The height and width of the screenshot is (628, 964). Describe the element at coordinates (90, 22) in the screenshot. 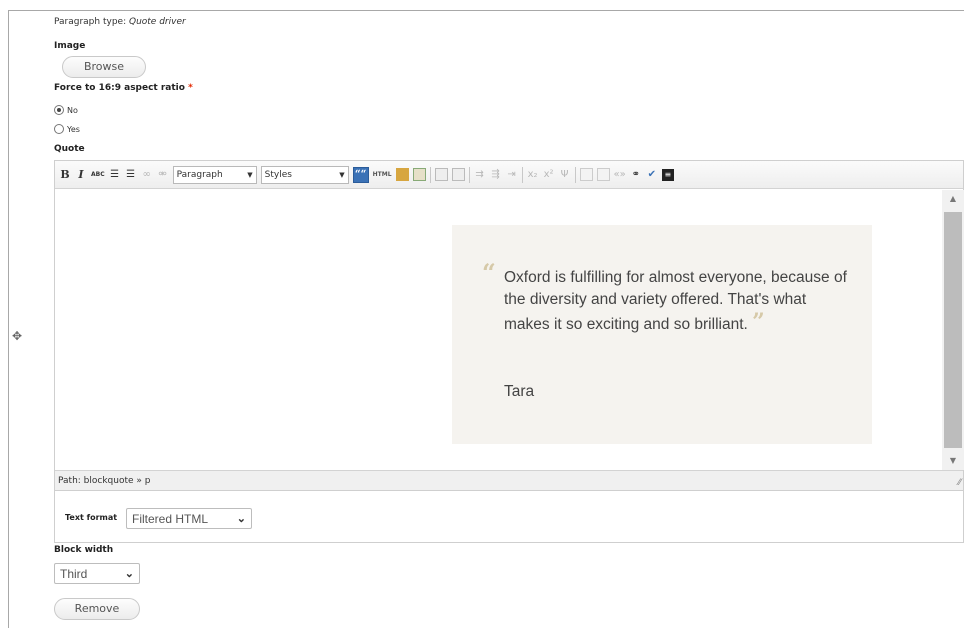

I see `paragraph-type-label: Paragraph type:` at that location.